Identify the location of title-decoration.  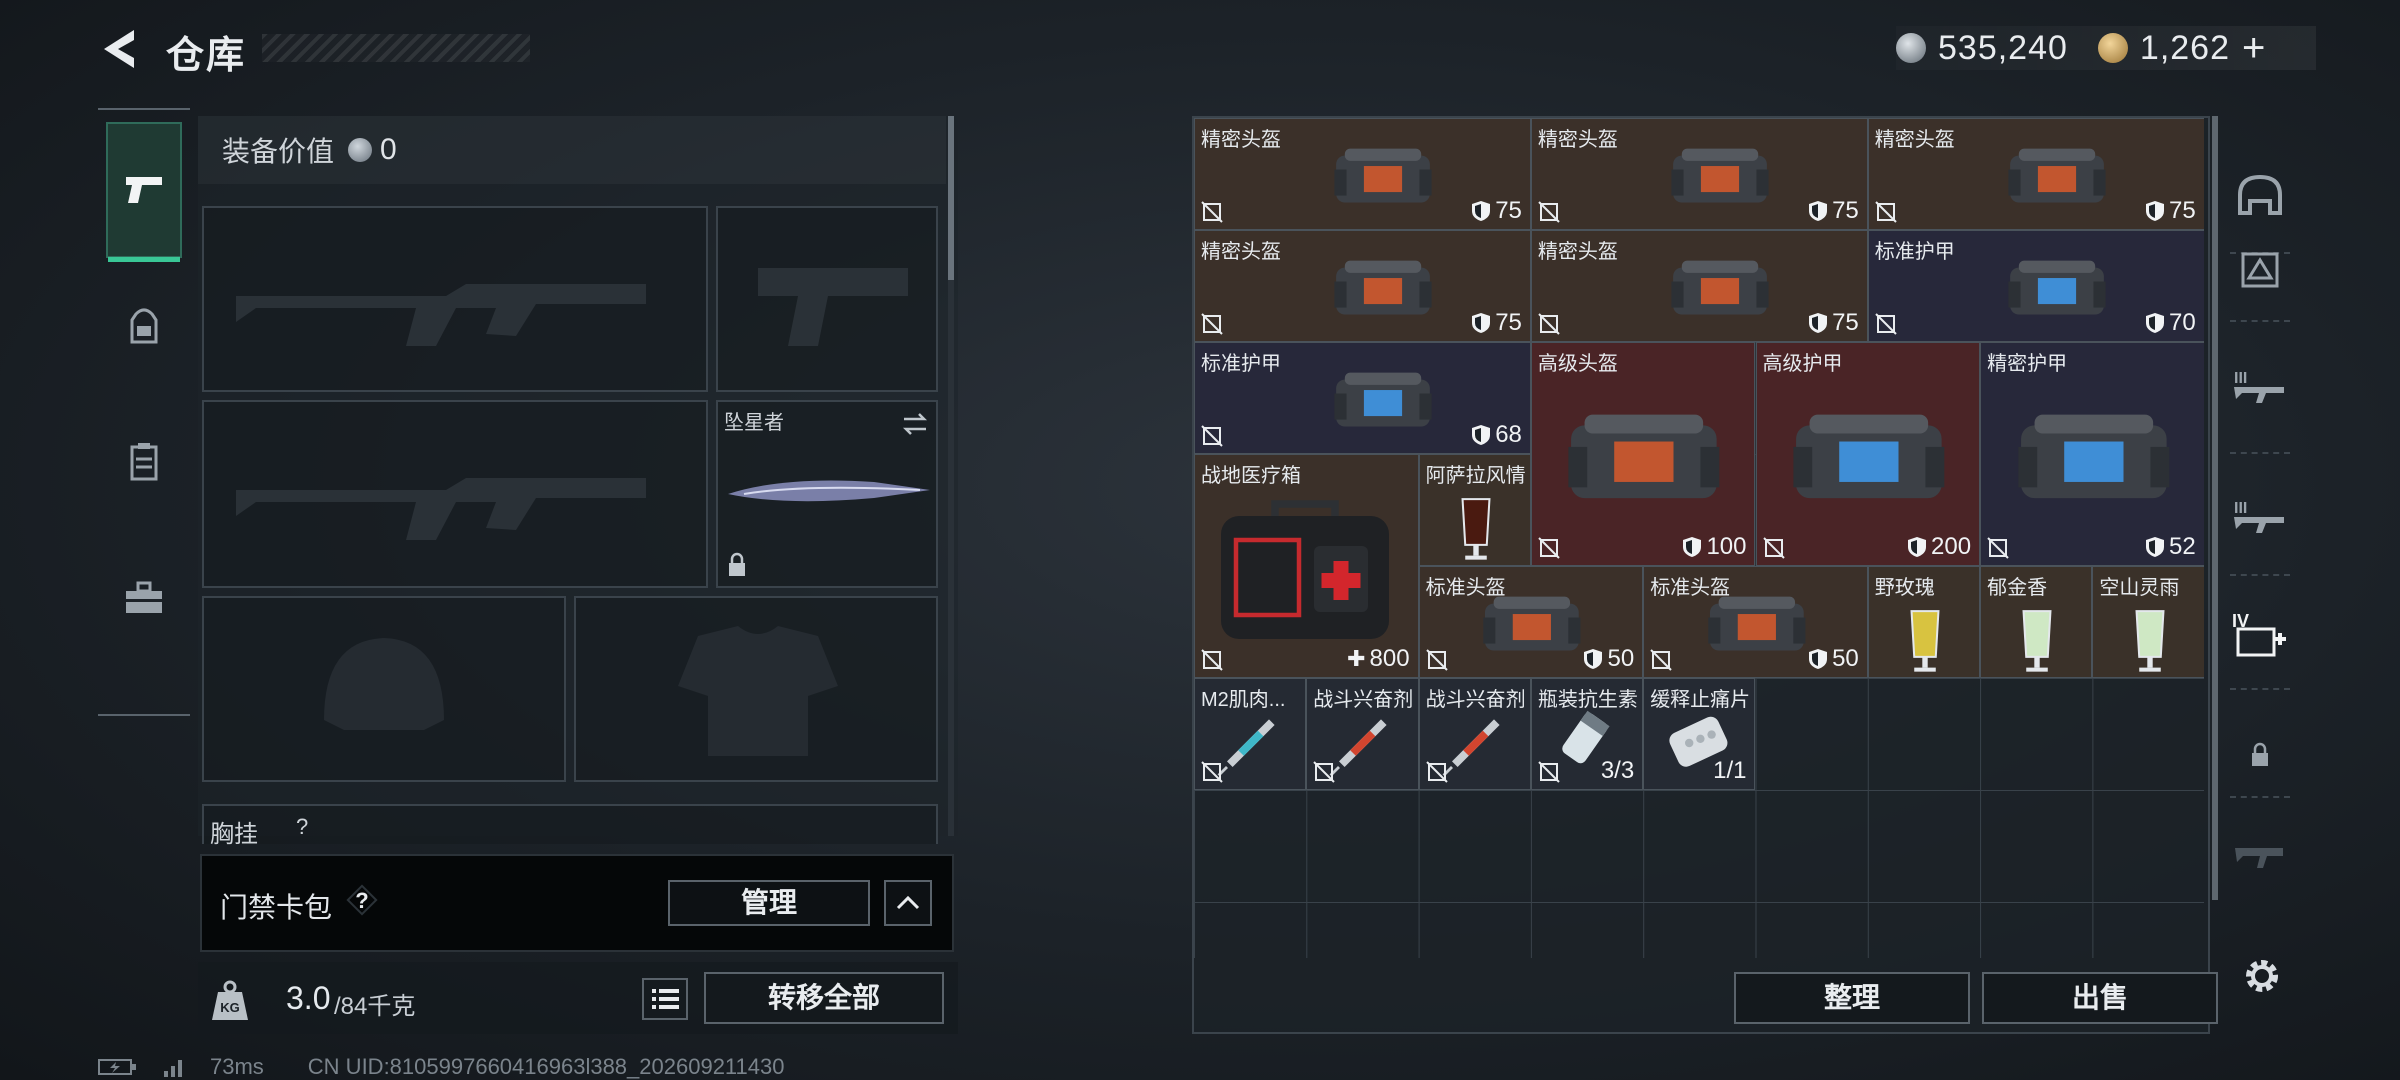
(396, 48).